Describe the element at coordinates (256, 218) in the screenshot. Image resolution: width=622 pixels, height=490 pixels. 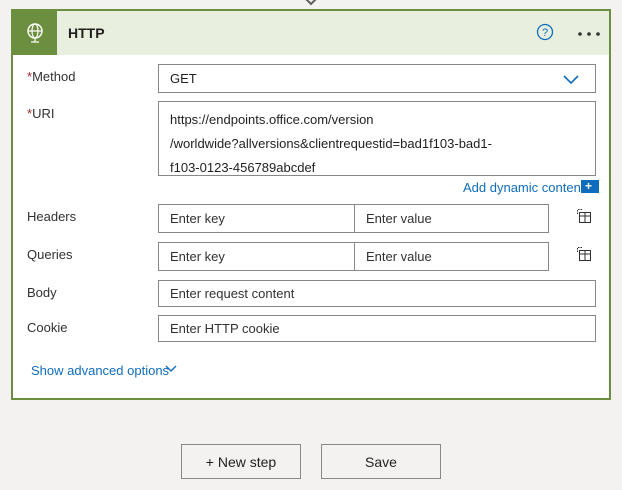
I see `headers-key-input: Enter key` at that location.